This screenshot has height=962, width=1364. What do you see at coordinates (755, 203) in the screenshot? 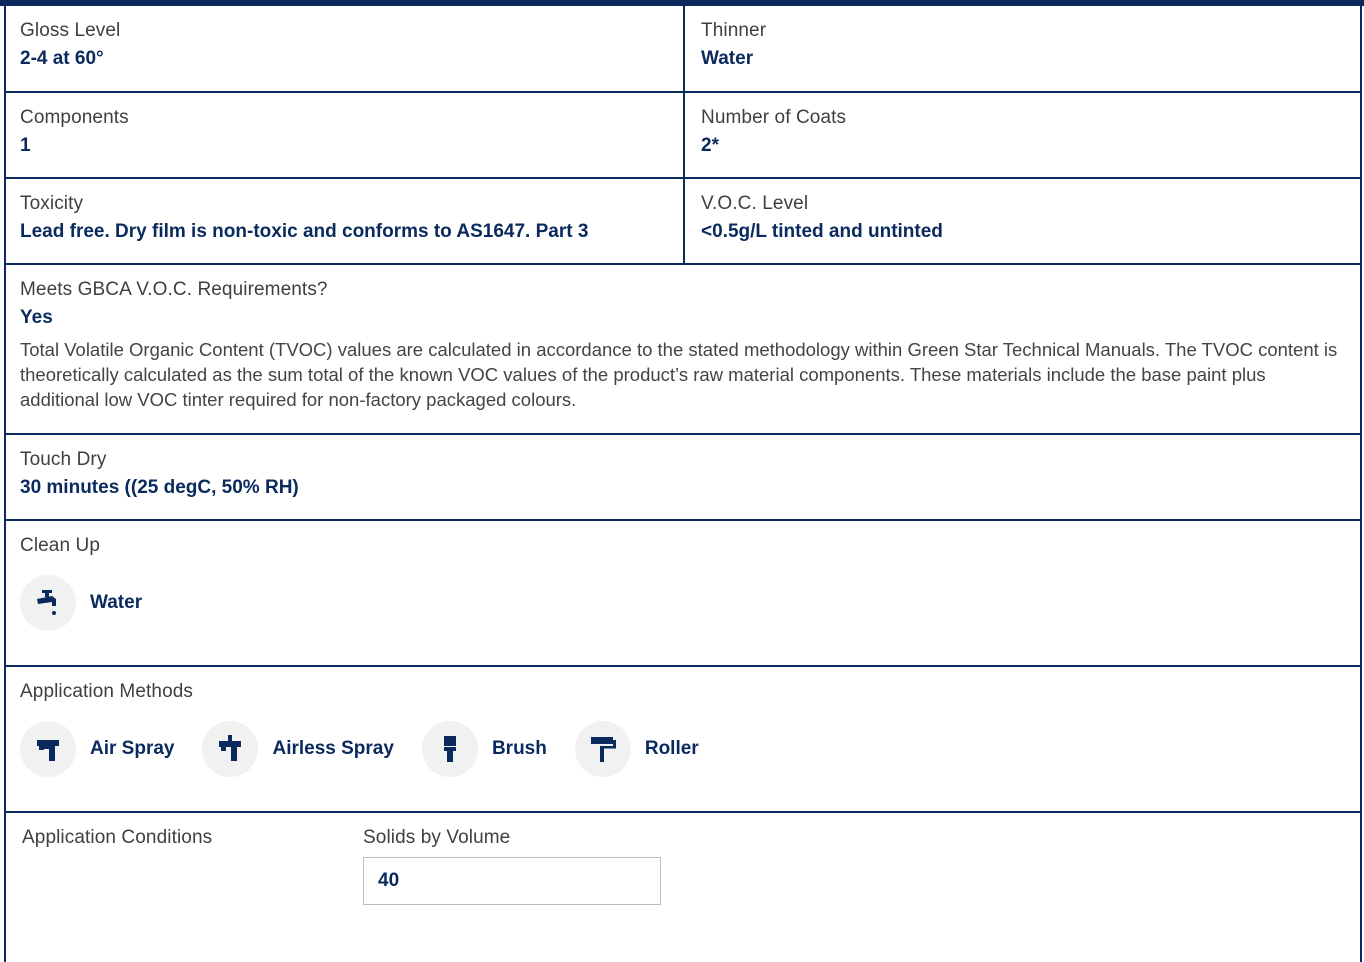
I see `voc-label: V.O.C. Level` at bounding box center [755, 203].